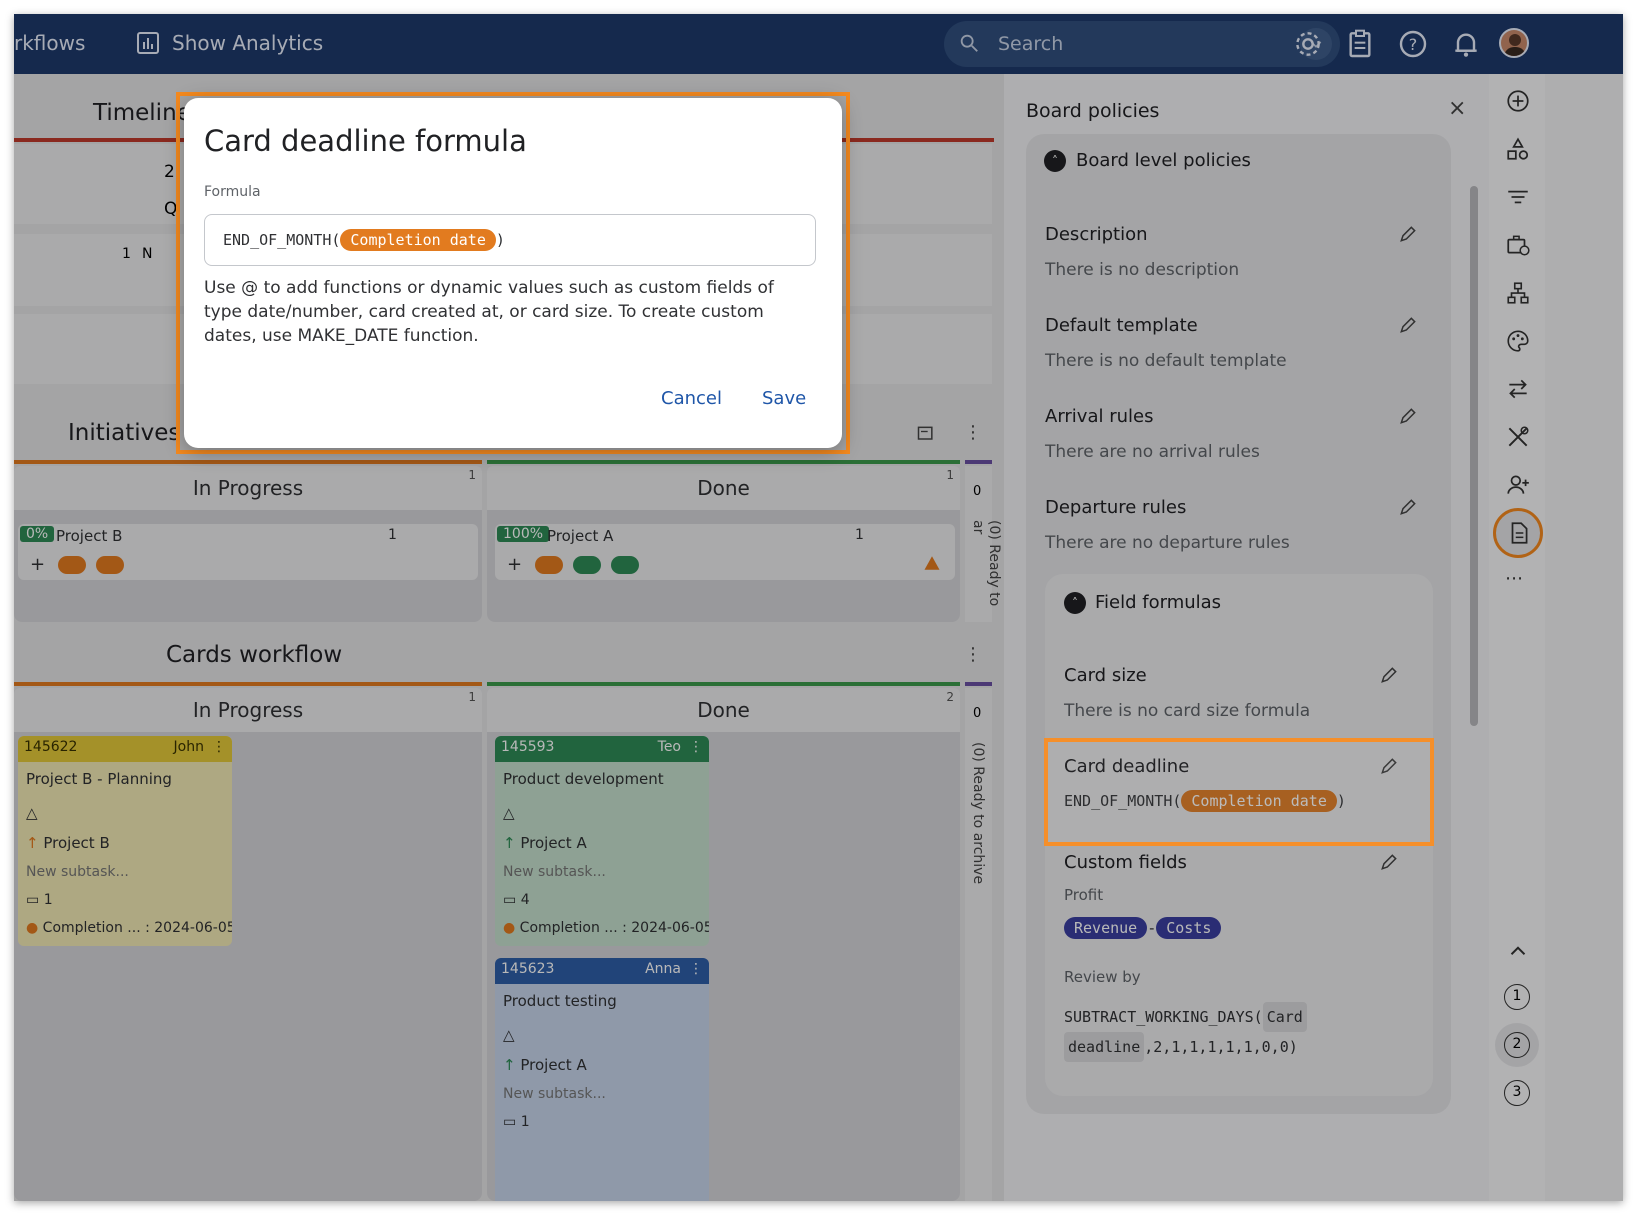  Describe the element at coordinates (510, 240) in the screenshot. I see `formula-input: END_OF_MONTH(Completion date)` at that location.